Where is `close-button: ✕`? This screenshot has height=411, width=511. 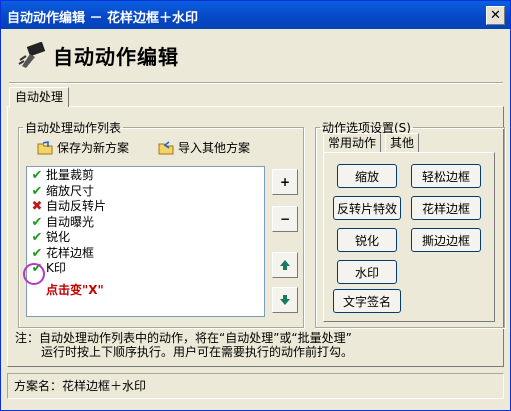 close-button: ✕ is located at coordinates (495, 15).